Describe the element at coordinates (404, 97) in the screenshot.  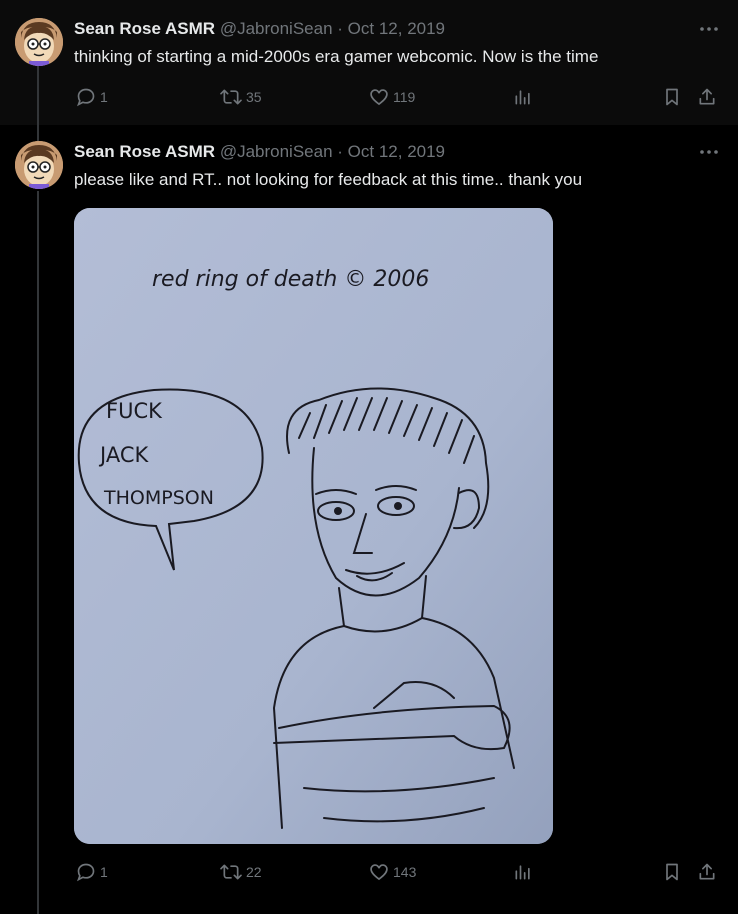
I see `like-count: 119` at that location.